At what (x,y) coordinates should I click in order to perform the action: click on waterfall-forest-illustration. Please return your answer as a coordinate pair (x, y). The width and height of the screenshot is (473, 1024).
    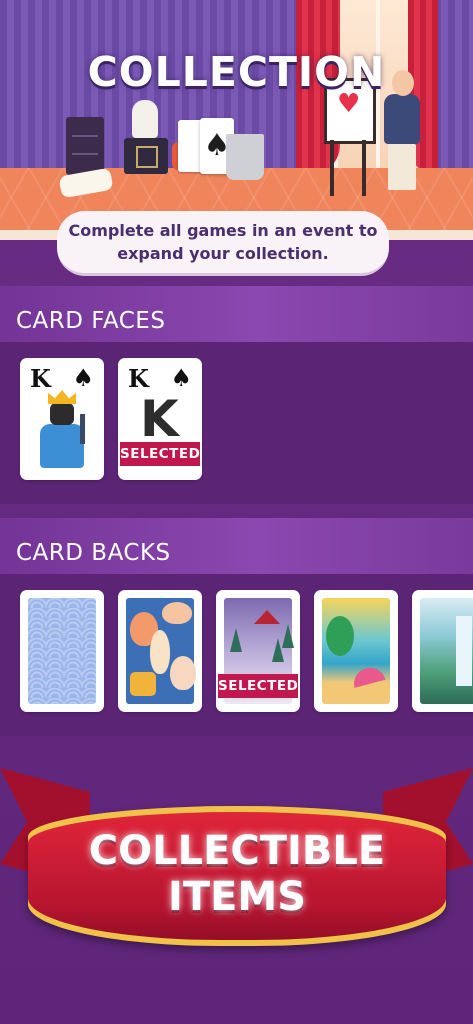
    Looking at the image, I should click on (446, 651).